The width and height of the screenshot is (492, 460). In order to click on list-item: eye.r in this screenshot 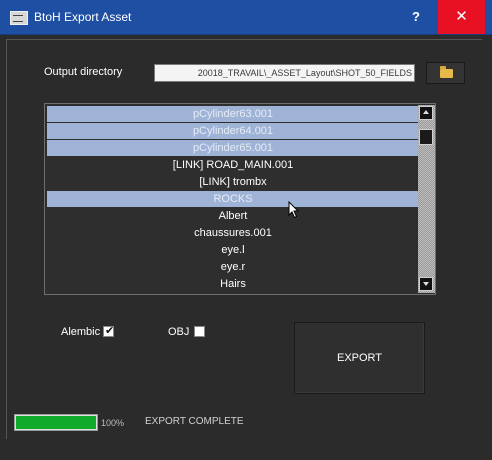, I will do `click(233, 267)`.